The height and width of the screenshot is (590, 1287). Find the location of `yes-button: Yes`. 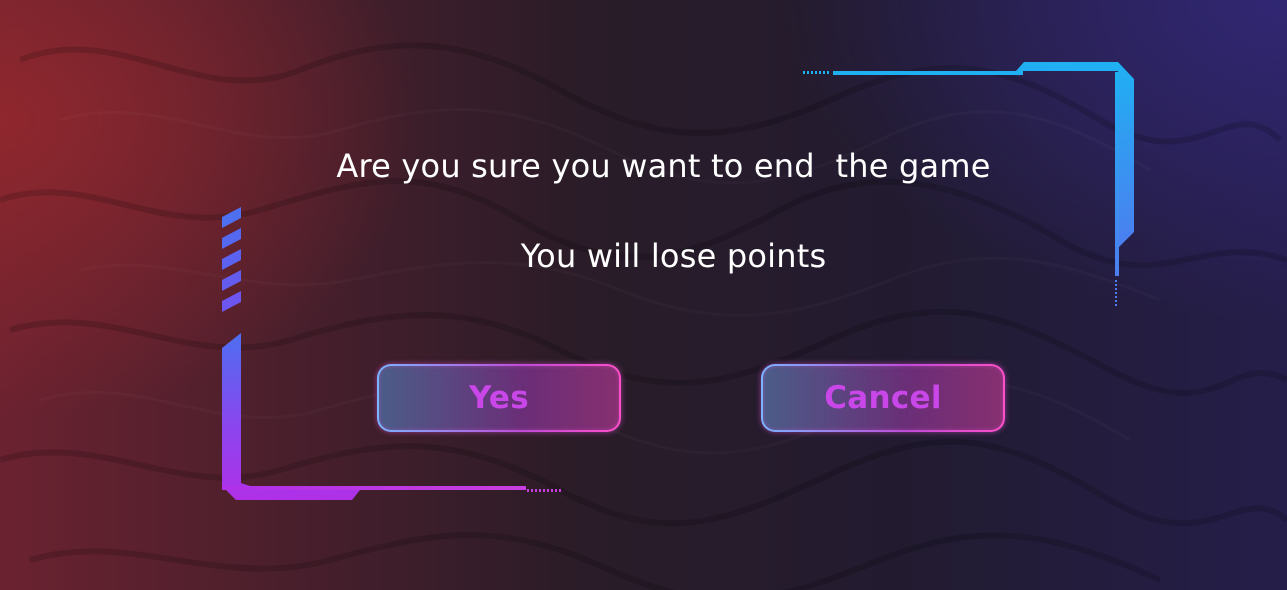

yes-button: Yes is located at coordinates (499, 398).